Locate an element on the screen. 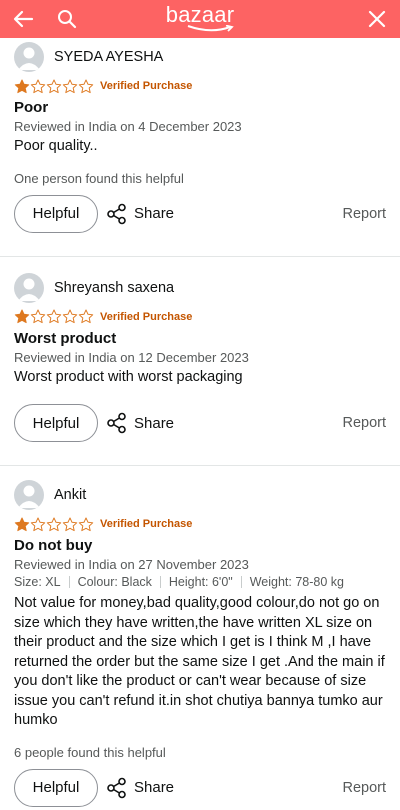 This screenshot has width=400, height=810. helpful-count: 6 people found this helpful is located at coordinates (90, 752).